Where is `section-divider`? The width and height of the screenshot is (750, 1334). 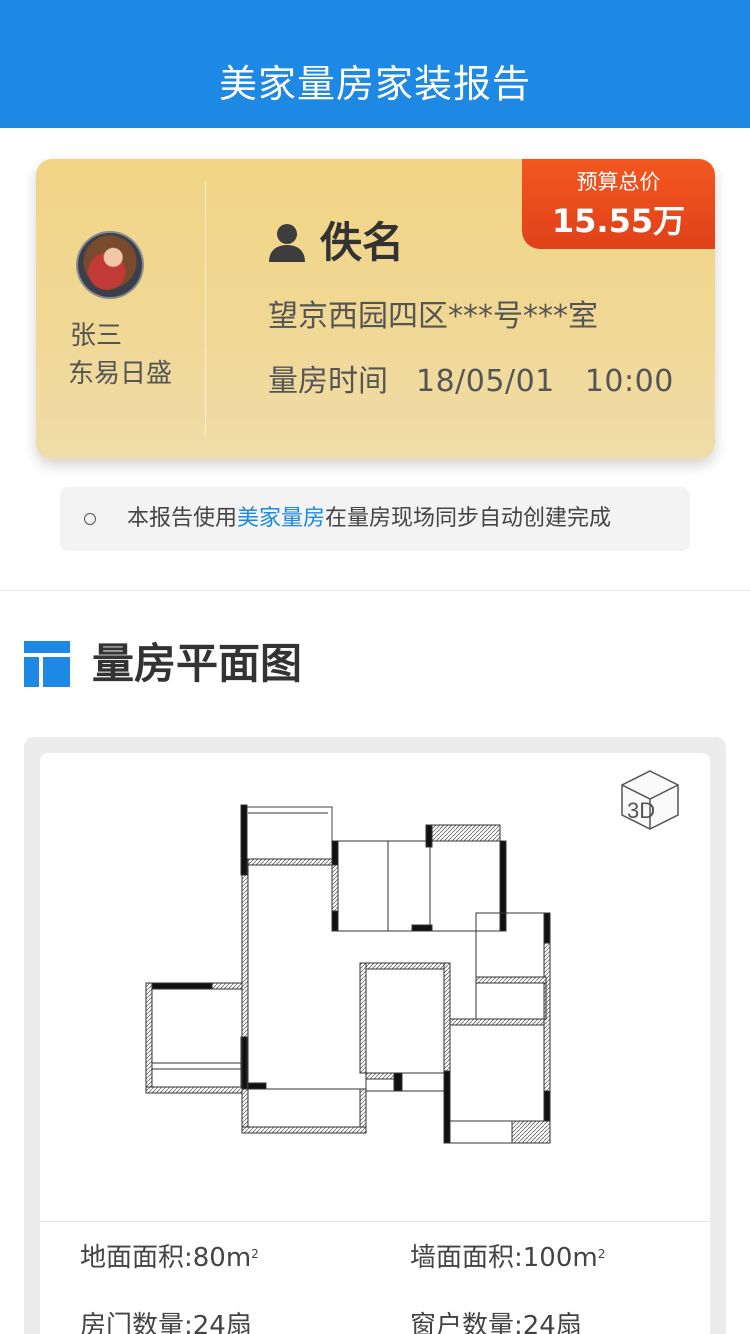 section-divider is located at coordinates (375, 590).